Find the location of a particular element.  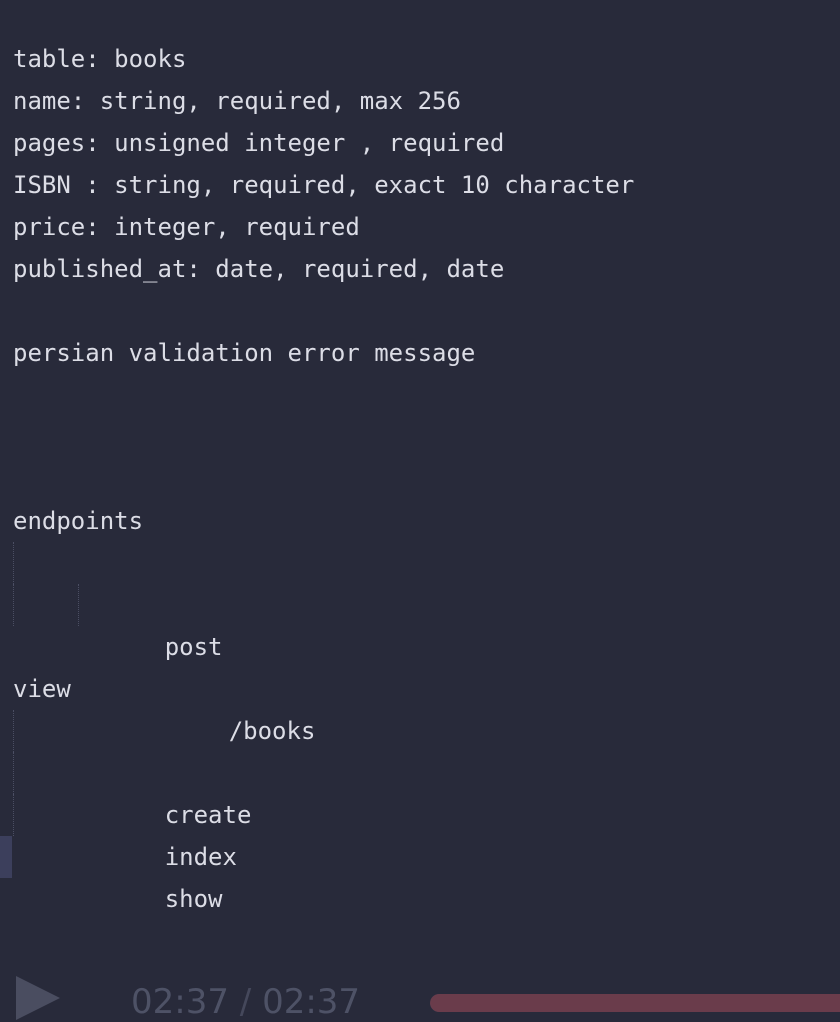

code-line: price: integer, required is located at coordinates (420, 227).